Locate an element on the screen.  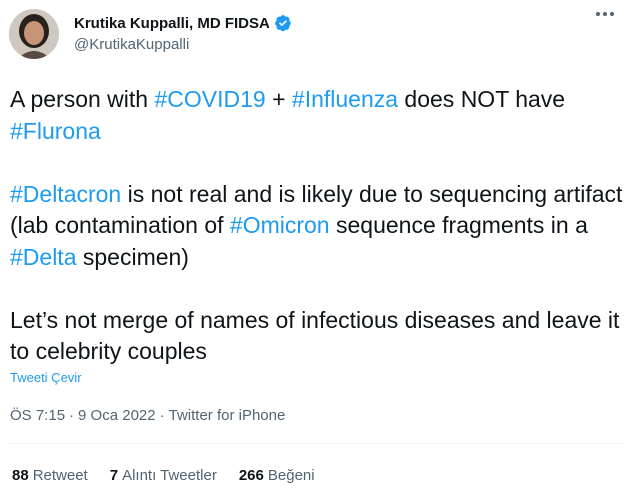
quote-tweets-count: 7 is located at coordinates (114, 475).